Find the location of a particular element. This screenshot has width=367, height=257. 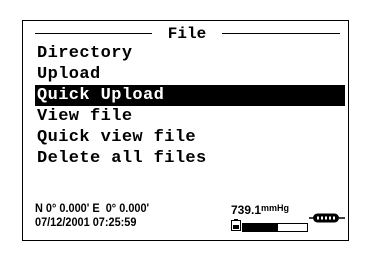

menu-item-view-file: View file is located at coordinates (190, 116).